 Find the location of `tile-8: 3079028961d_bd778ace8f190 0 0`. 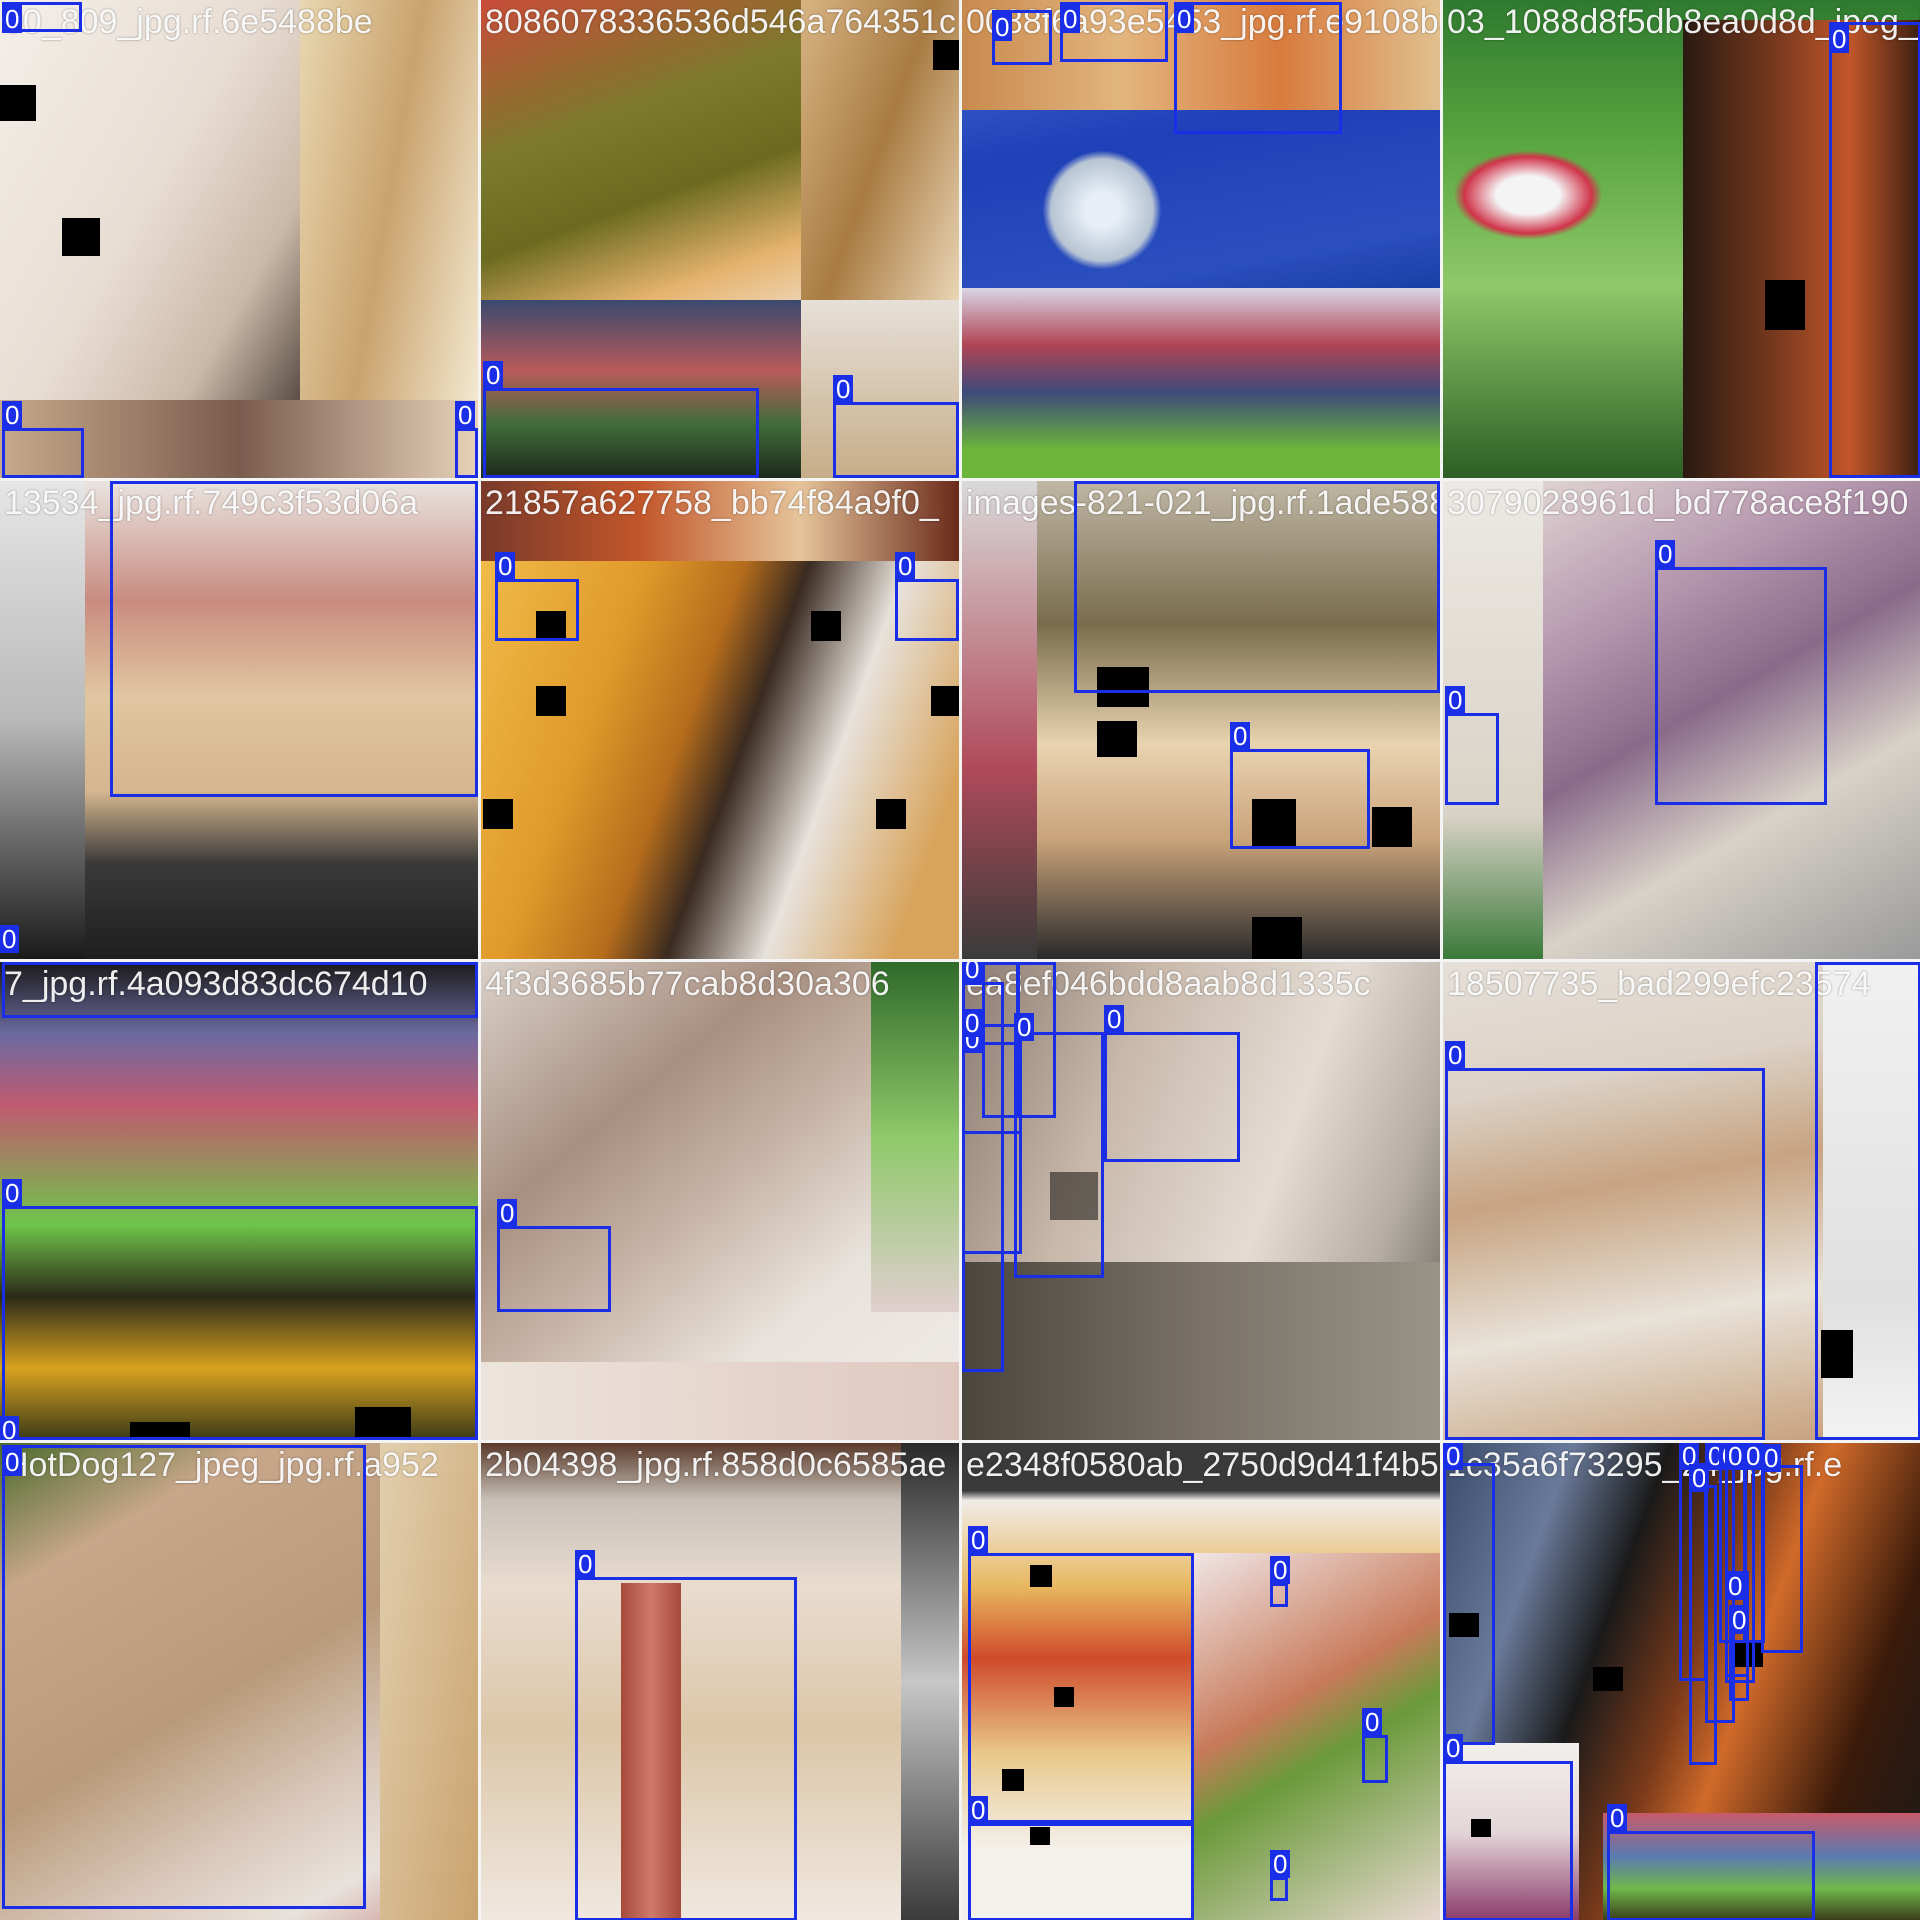

tile-8: 3079028961d_bd778ace8f190 0 0 is located at coordinates (1681, 720).